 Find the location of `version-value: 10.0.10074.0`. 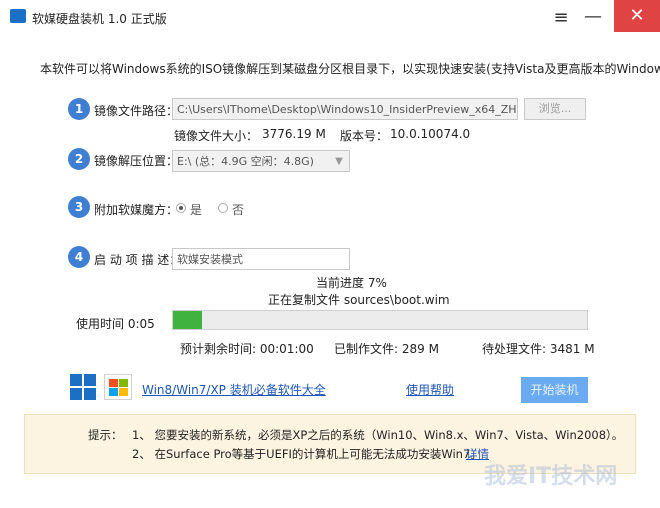

version-value: 10.0.10074.0 is located at coordinates (430, 134).